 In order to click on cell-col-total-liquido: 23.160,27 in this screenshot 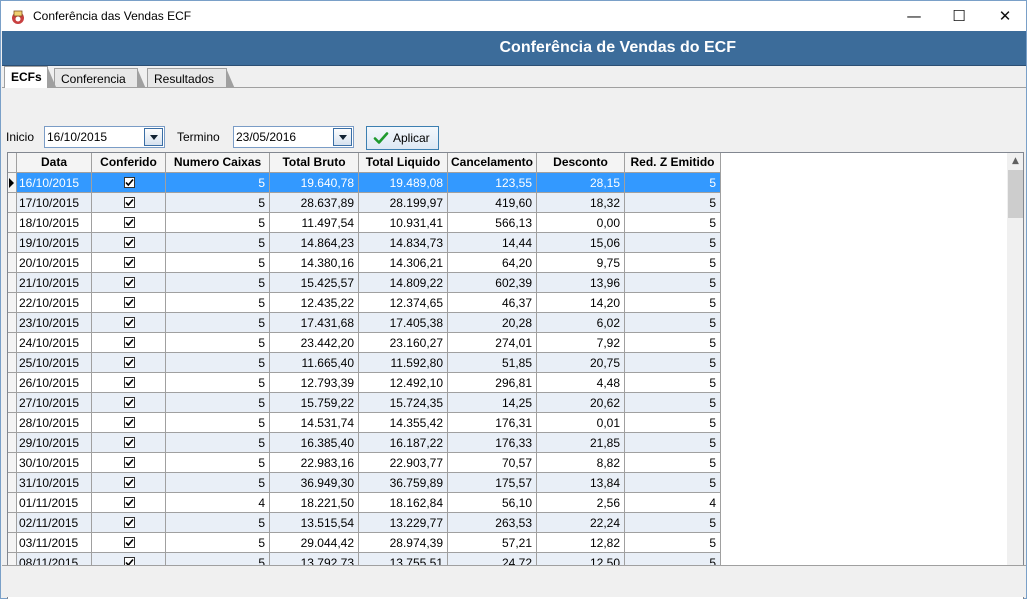, I will do `click(403, 343)`.